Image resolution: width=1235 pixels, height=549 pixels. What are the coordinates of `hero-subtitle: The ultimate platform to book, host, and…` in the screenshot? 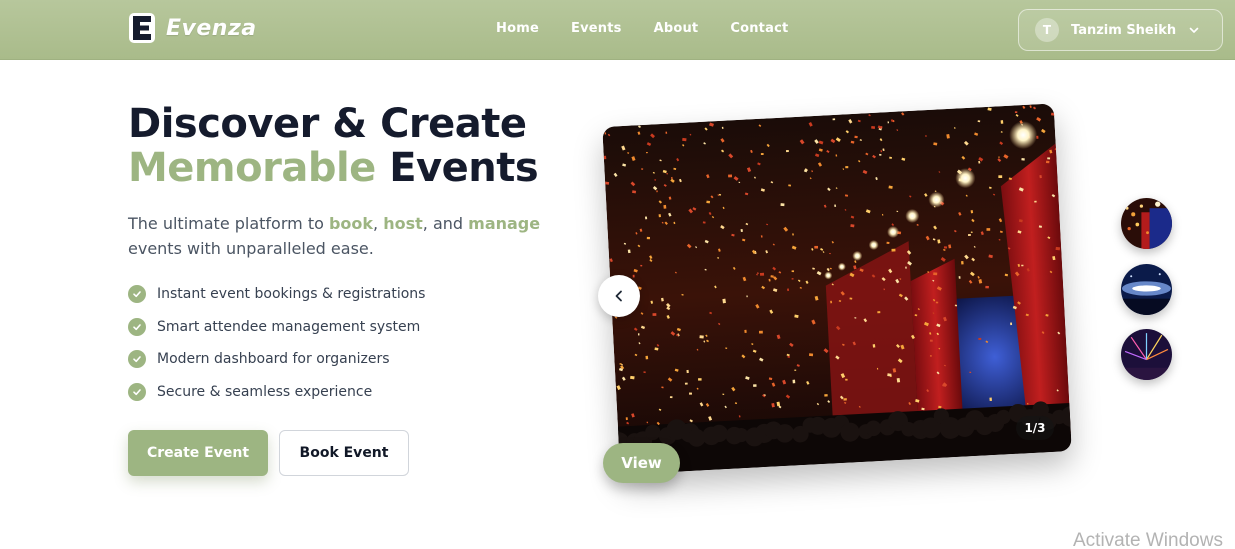 It's located at (353, 236).